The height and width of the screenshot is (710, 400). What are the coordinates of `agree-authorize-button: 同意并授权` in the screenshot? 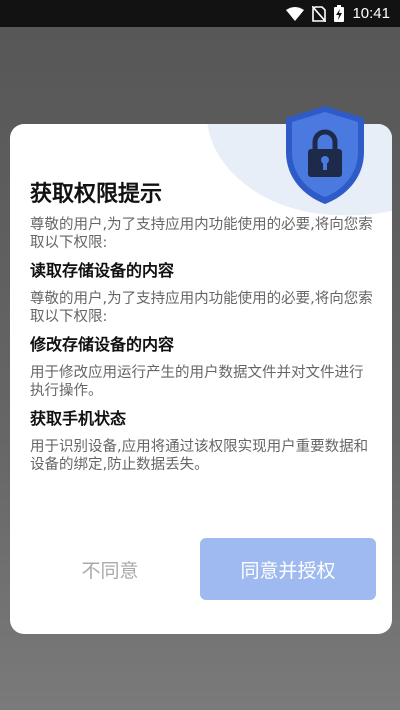 It's located at (288, 569).